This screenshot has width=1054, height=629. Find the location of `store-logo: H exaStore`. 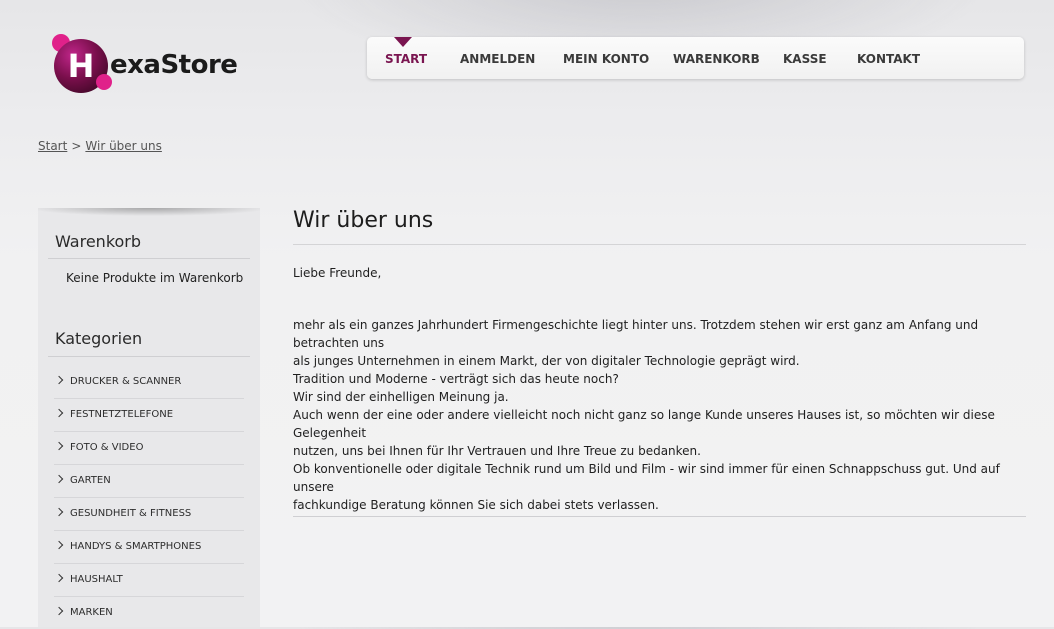

store-logo: H exaStore is located at coordinates (147, 65).